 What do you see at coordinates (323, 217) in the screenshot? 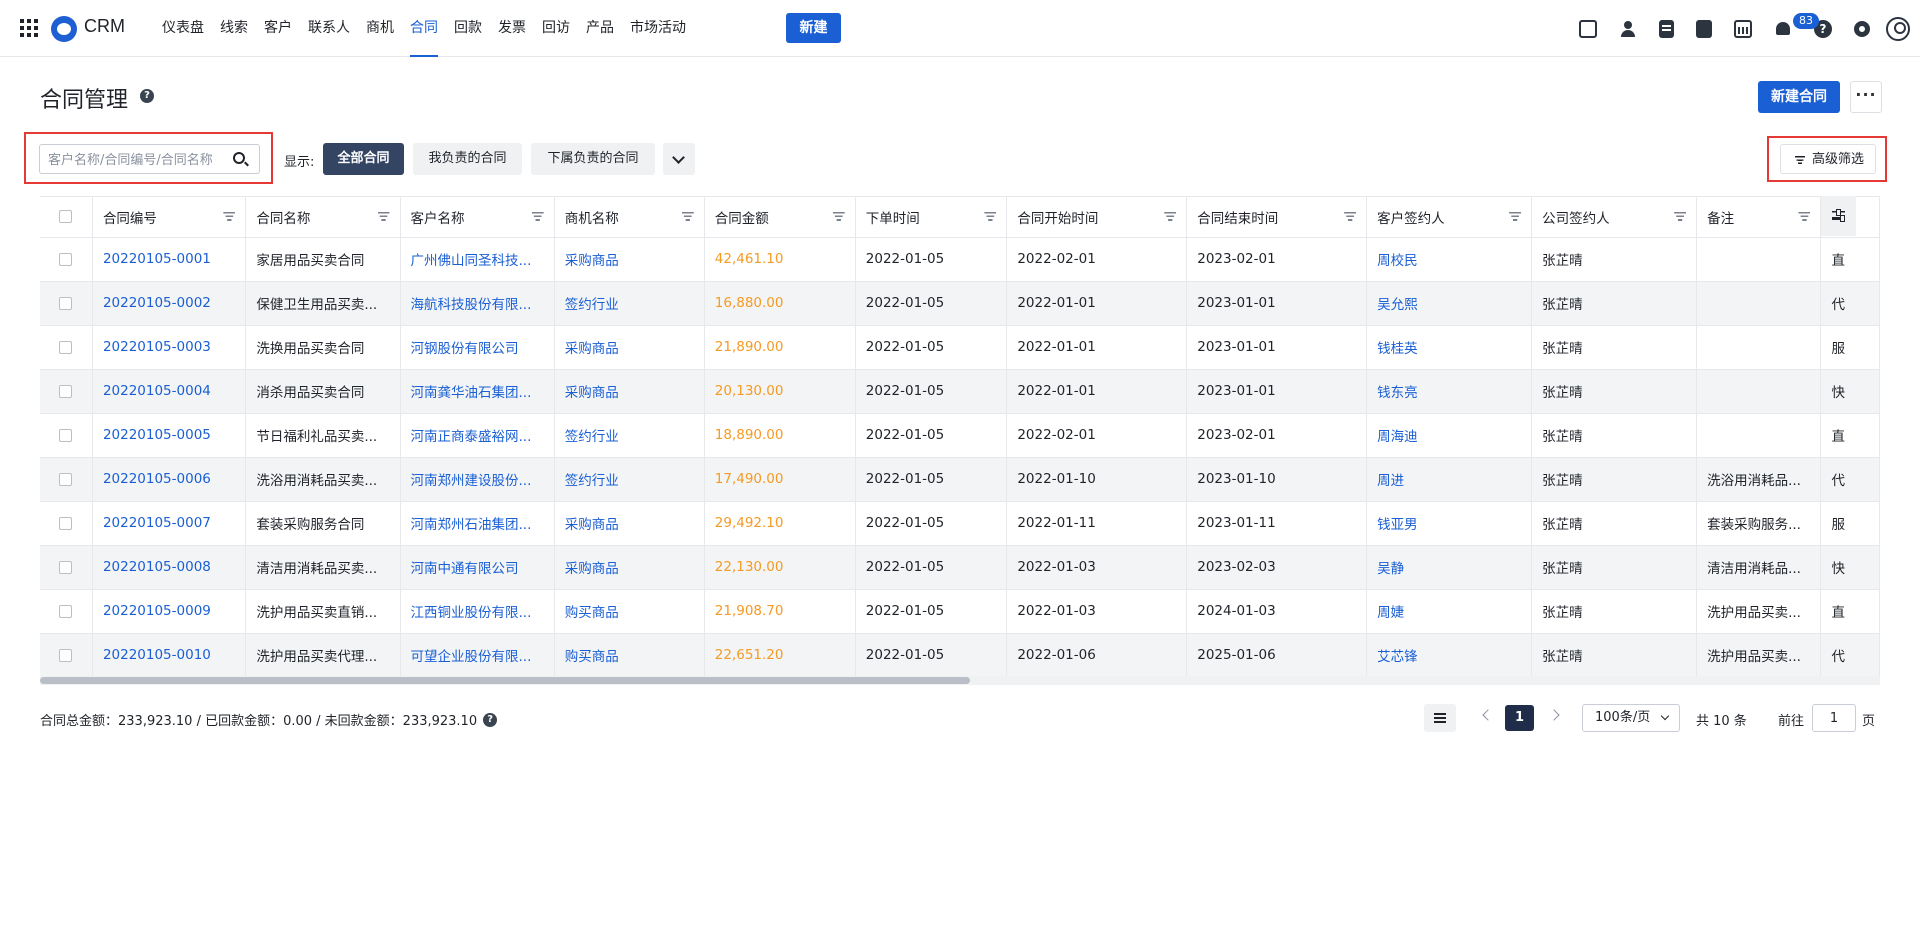
I see `column-header-1: 合同名称` at bounding box center [323, 217].